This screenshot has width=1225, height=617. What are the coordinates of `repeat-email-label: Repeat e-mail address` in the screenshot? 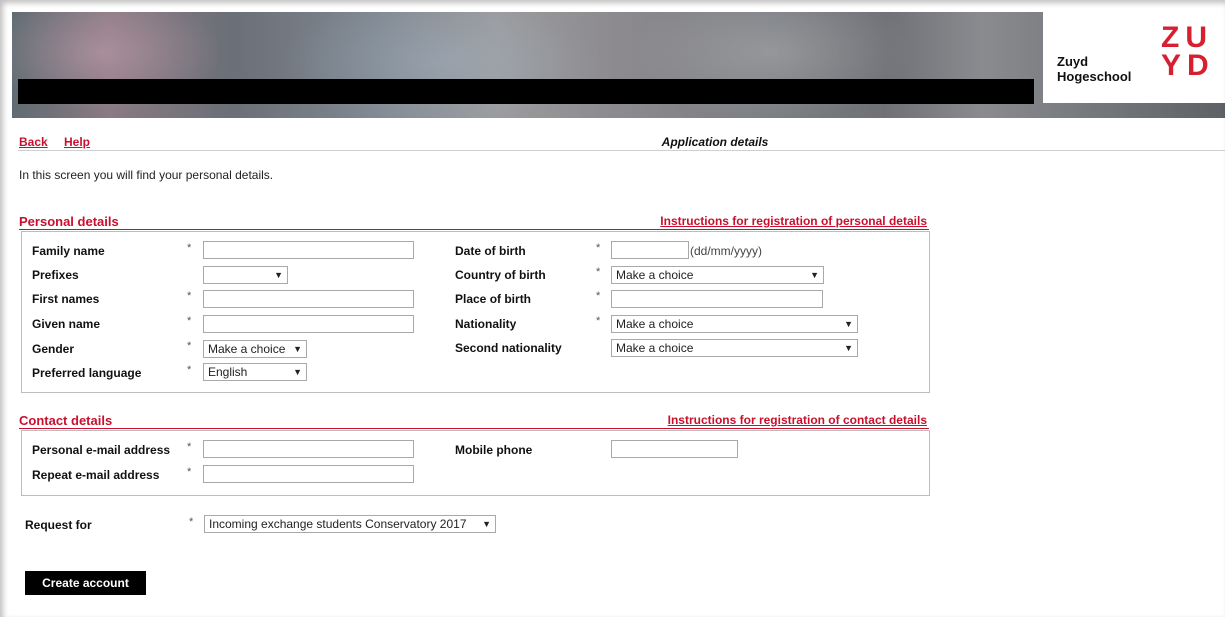 It's located at (96, 475).